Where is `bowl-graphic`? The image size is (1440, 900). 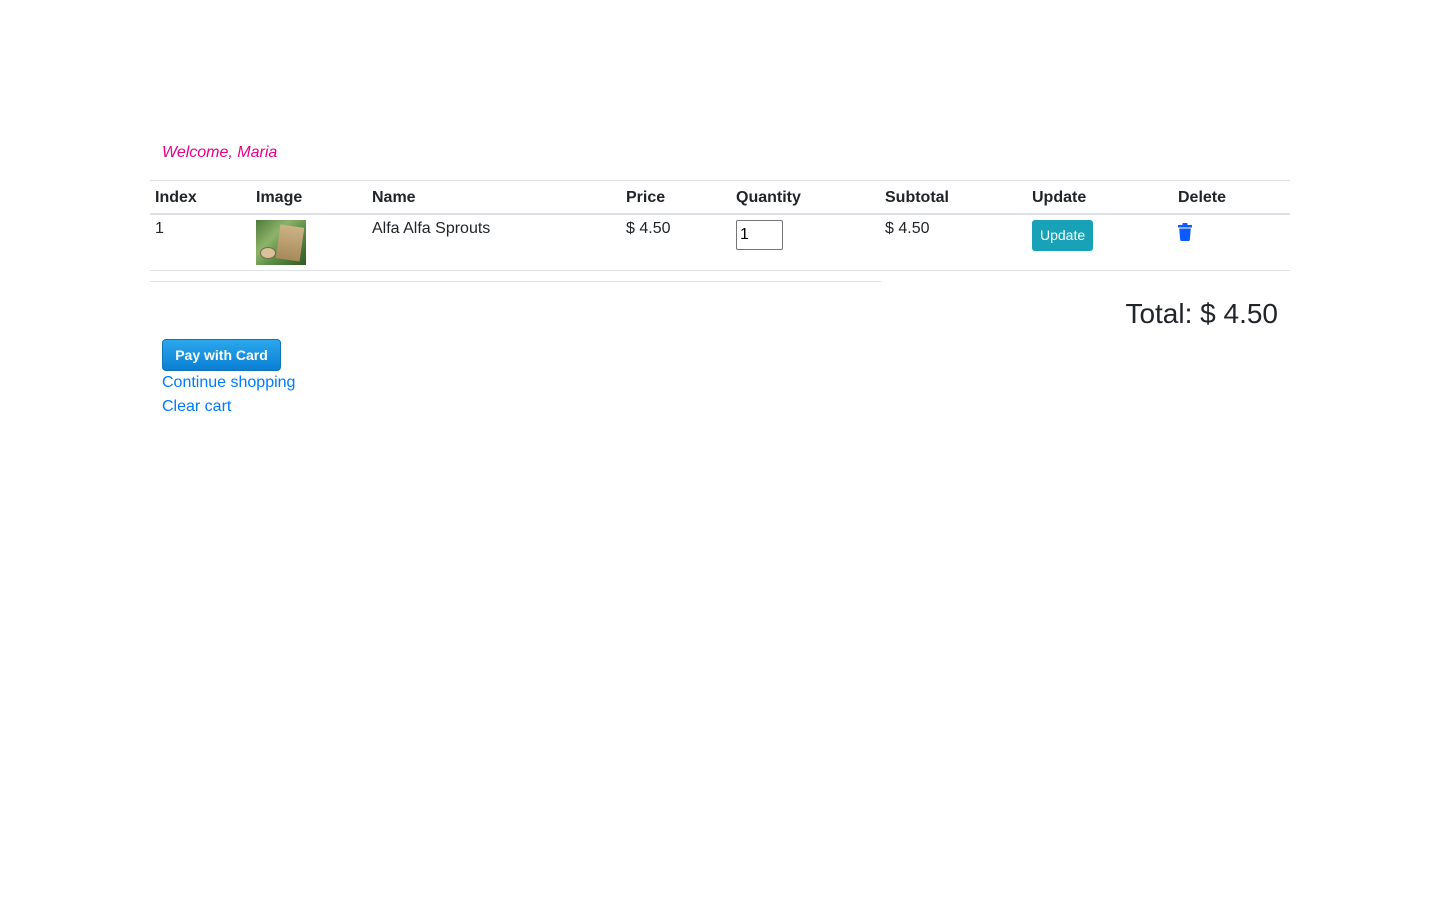
bowl-graphic is located at coordinates (268, 253).